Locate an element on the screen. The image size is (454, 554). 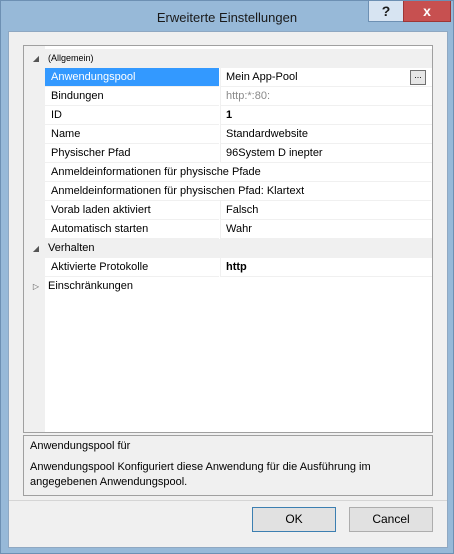
property-value: 96System D inepter is located at coordinates (326, 153).